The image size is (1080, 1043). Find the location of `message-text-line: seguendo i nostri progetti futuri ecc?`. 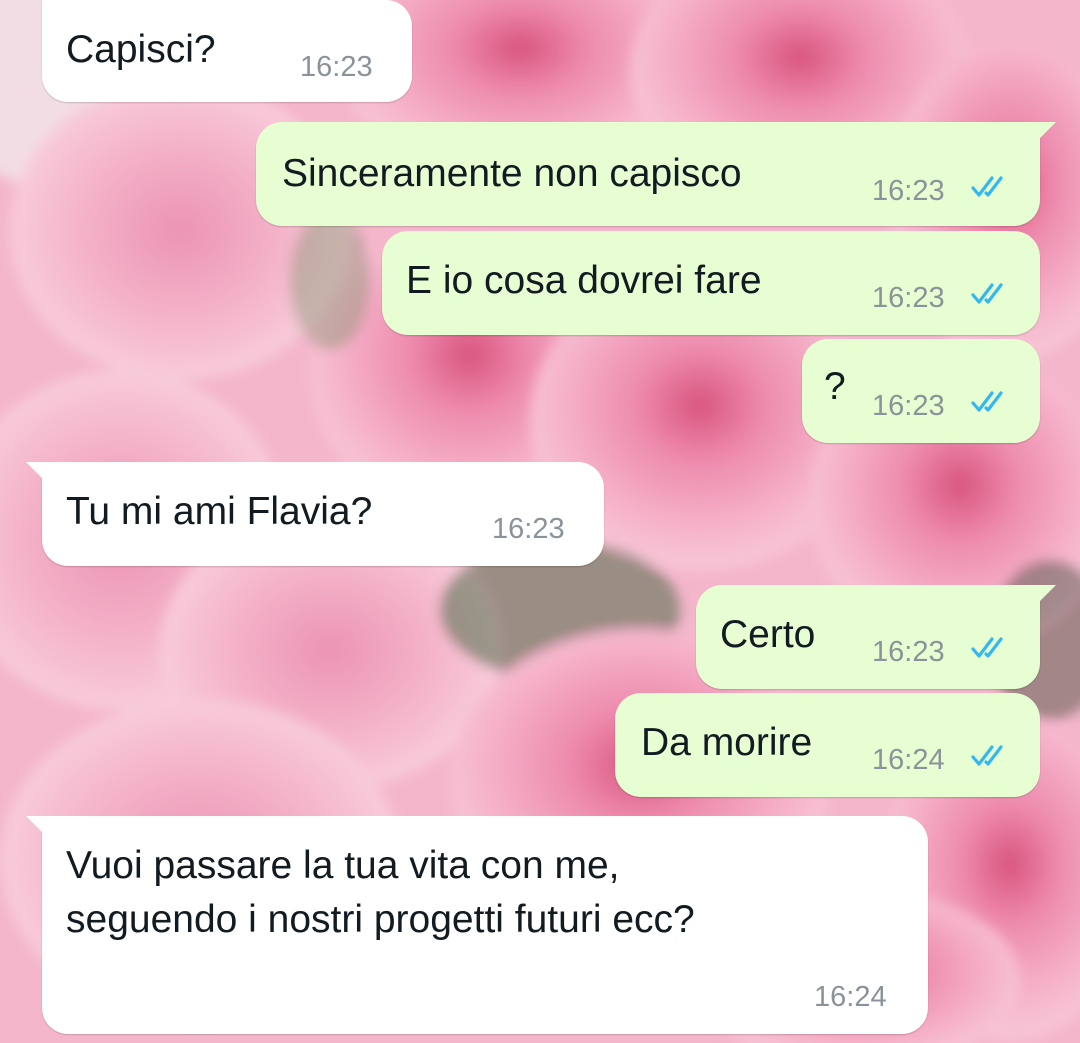

message-text-line: seguendo i nostri progetti futuri ecc? is located at coordinates (380, 919).